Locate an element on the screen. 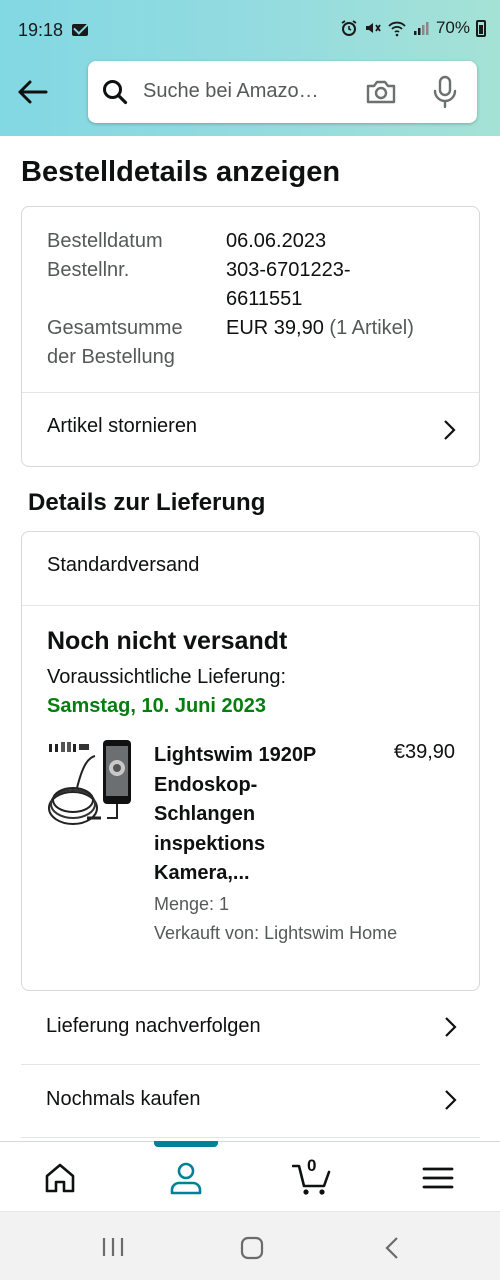 The height and width of the screenshot is (1280, 500). product-quantity: Menge: 1 is located at coordinates (192, 904).